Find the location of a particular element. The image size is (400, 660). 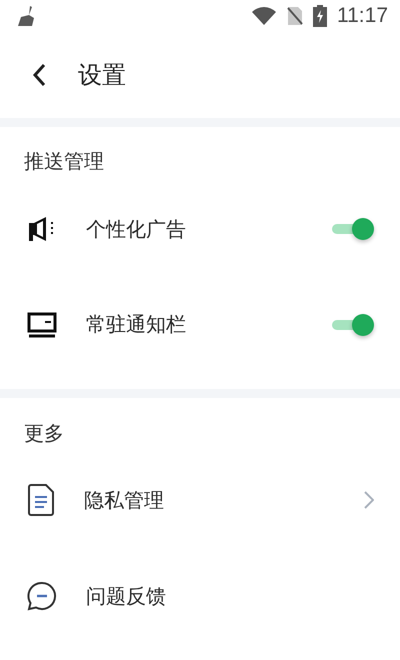

back-icon is located at coordinates (39, 75).